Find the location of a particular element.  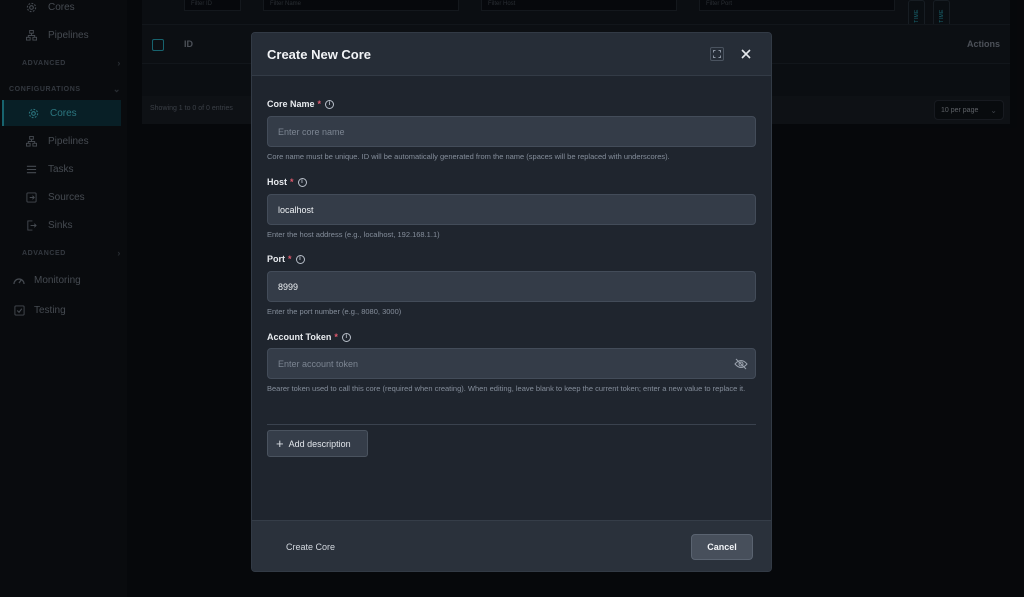

port-input: 8999 is located at coordinates (511, 286).